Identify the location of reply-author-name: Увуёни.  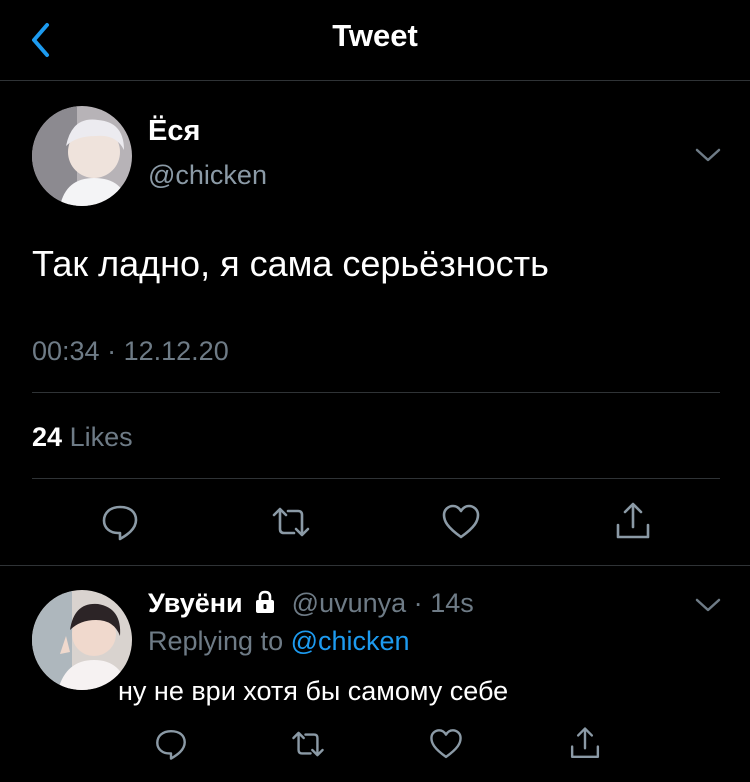
(195, 603).